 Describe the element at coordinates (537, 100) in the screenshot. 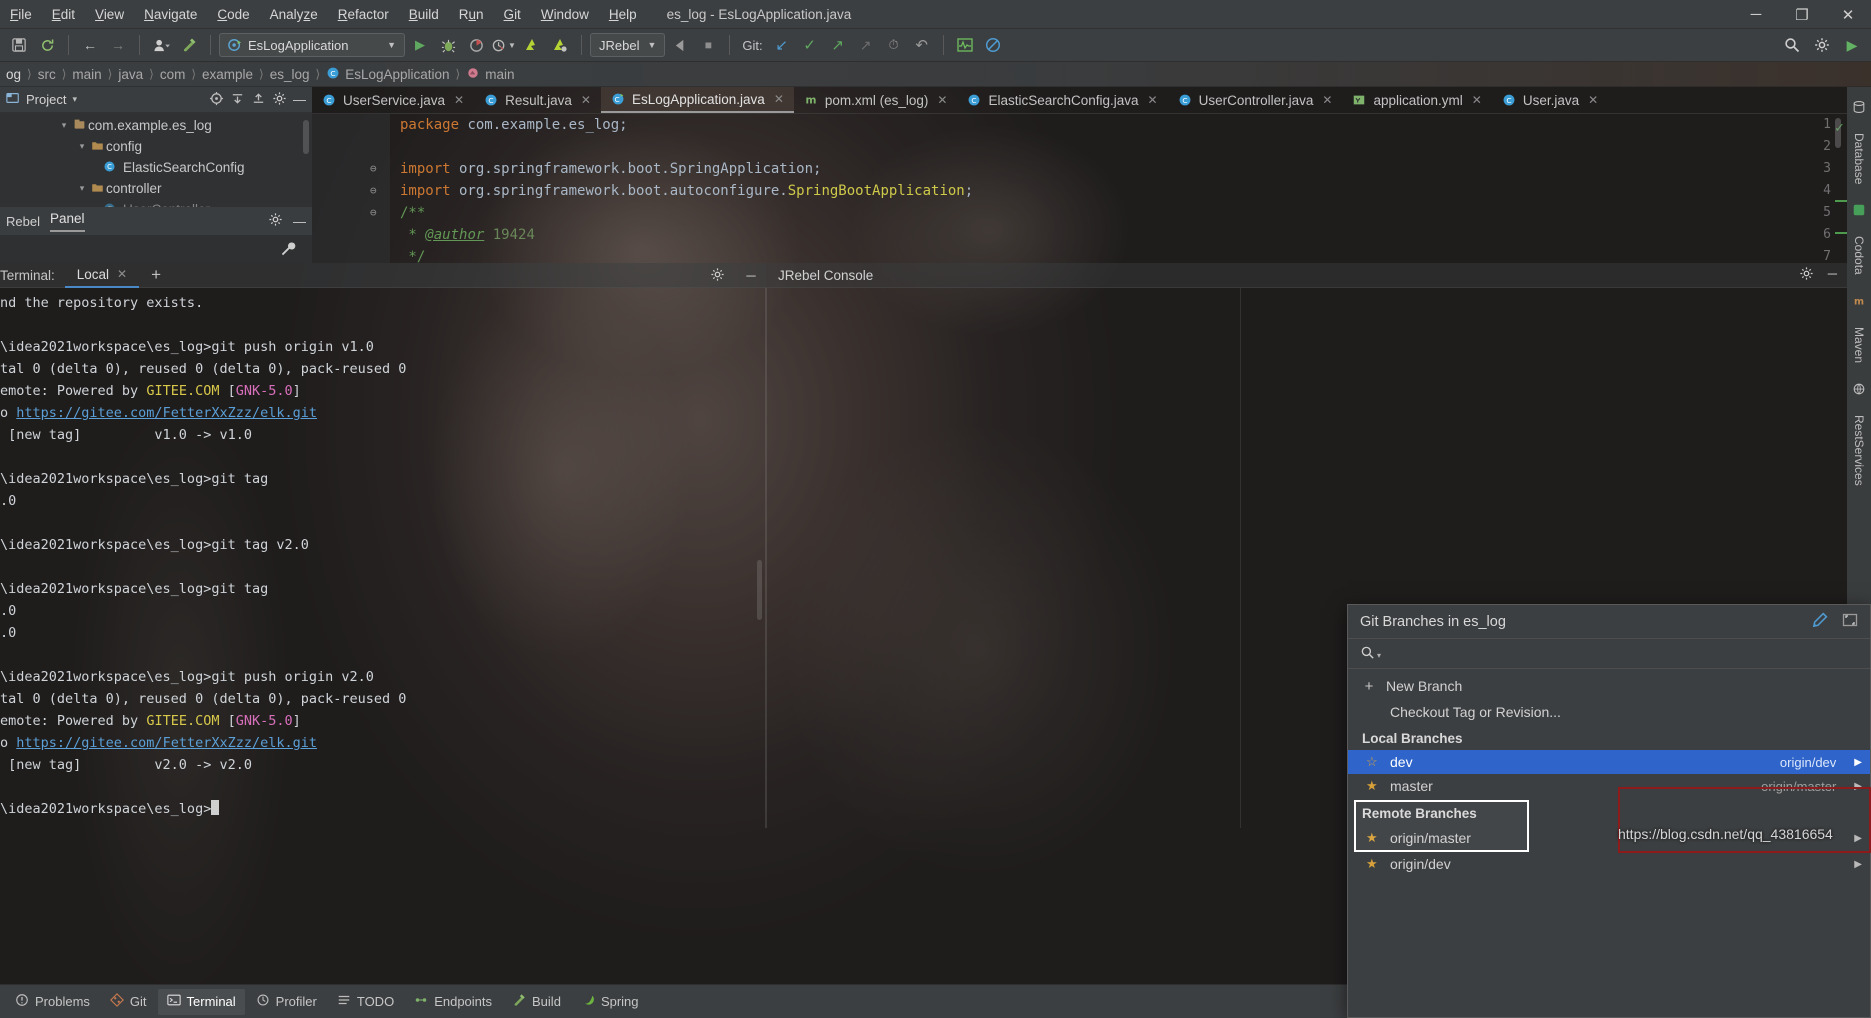

I see `editor-tab-result: C Result.java ✕` at that location.